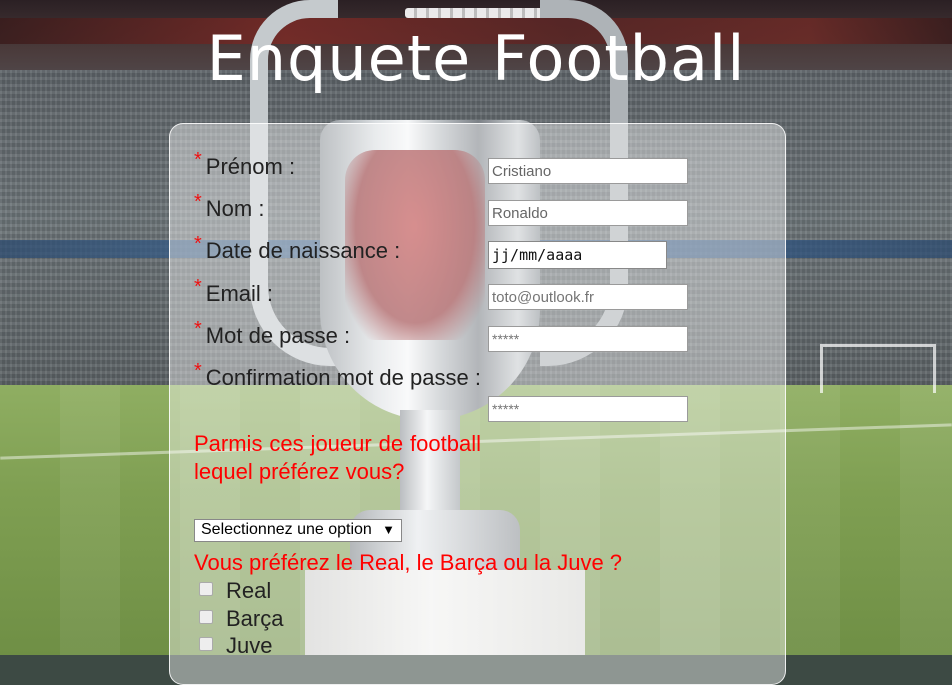 This screenshot has height=685, width=952. What do you see at coordinates (206, 644) in the screenshot?
I see `checkbox-juve` at bounding box center [206, 644].